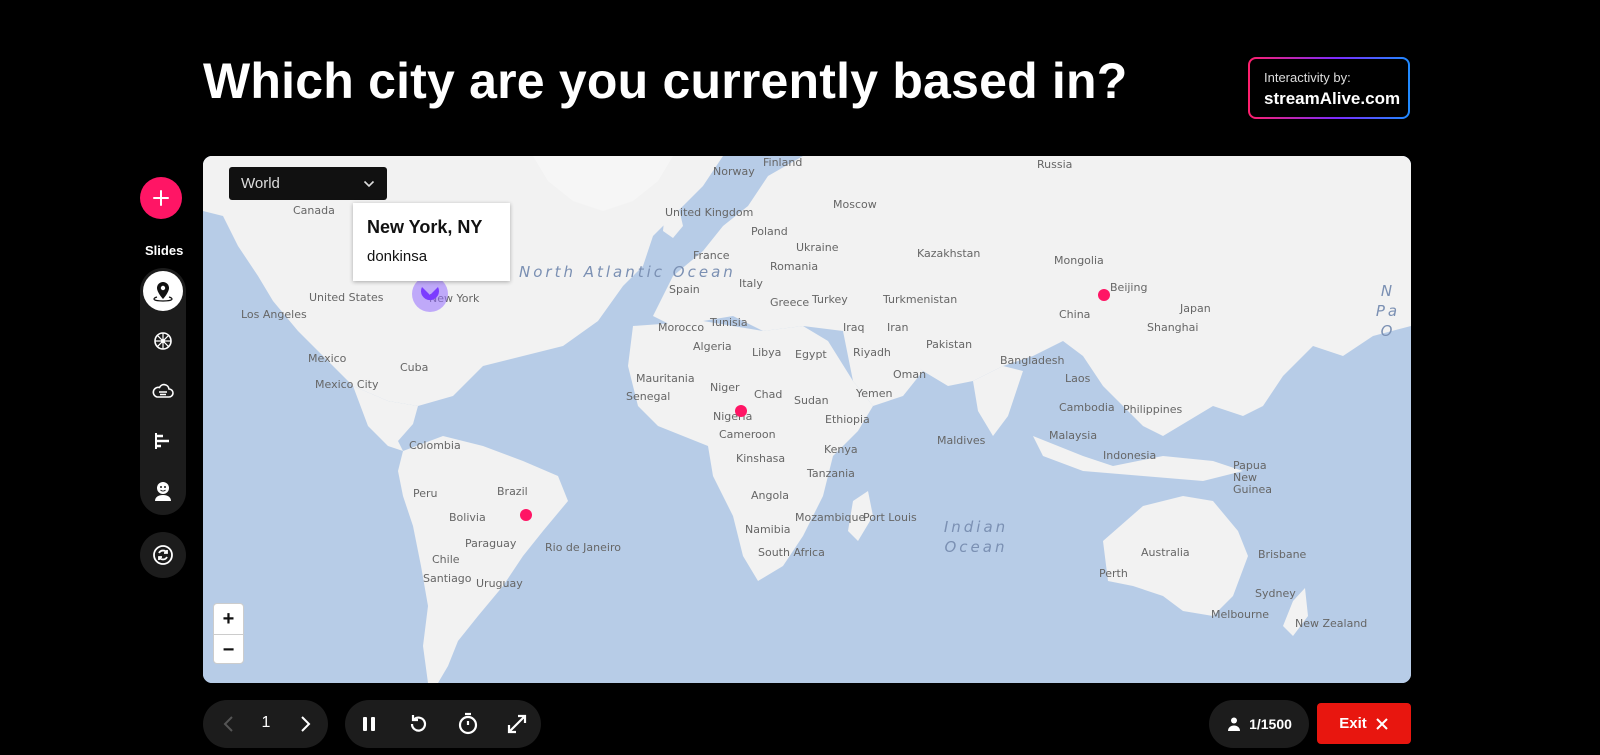 Image resolution: width=1600 pixels, height=755 pixels. I want to click on label-angola: Angola, so click(770, 495).